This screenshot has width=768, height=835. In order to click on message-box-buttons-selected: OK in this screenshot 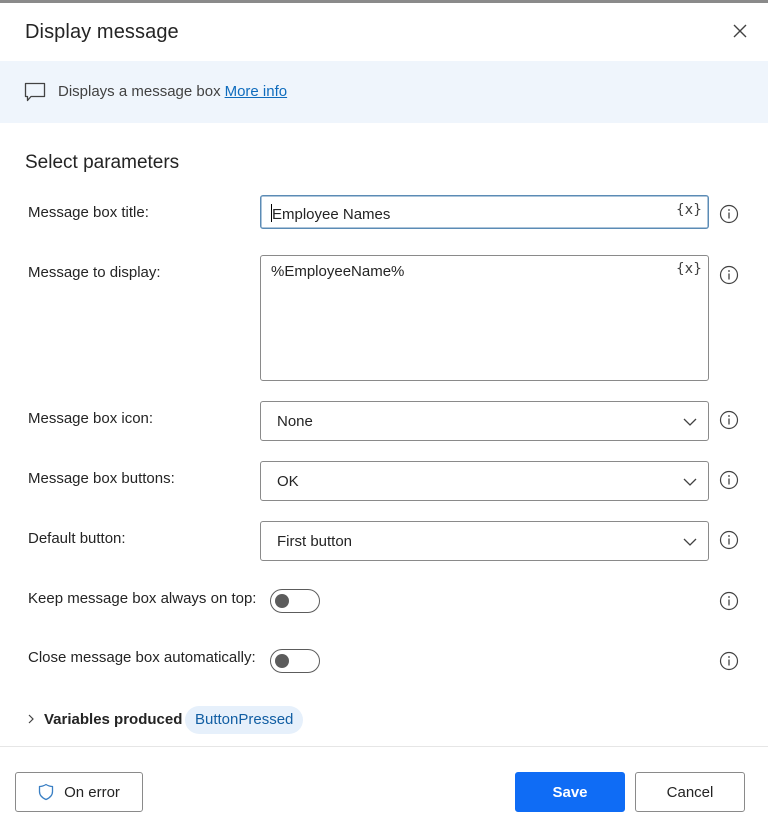, I will do `click(288, 481)`.